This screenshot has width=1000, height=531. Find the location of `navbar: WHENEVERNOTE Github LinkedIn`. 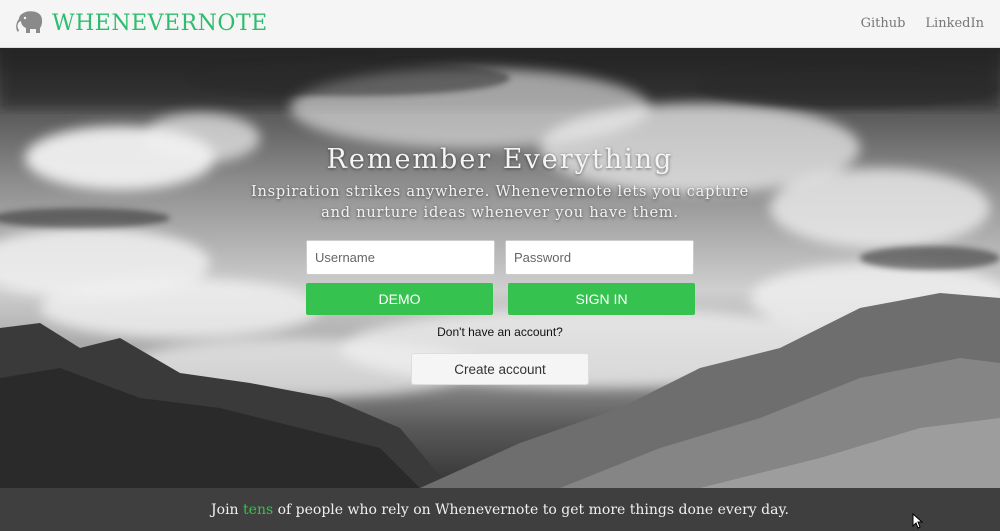

navbar: WHENEVERNOTE Github LinkedIn is located at coordinates (500, 24).